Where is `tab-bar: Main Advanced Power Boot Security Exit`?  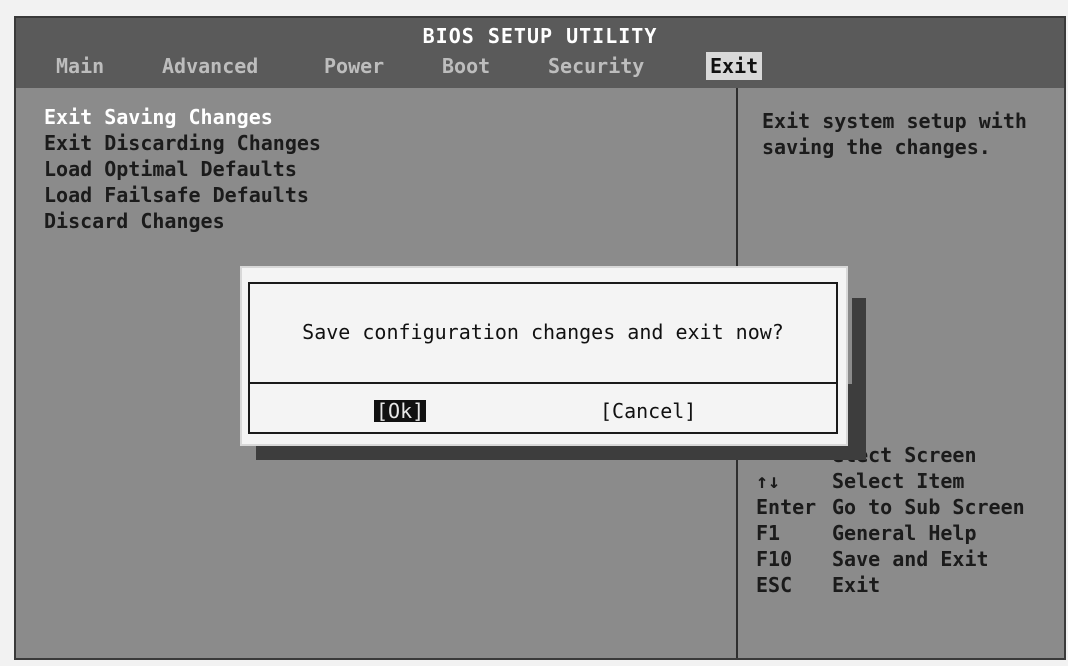
tab-bar: Main Advanced Power Boot Security Exit is located at coordinates (540, 67).